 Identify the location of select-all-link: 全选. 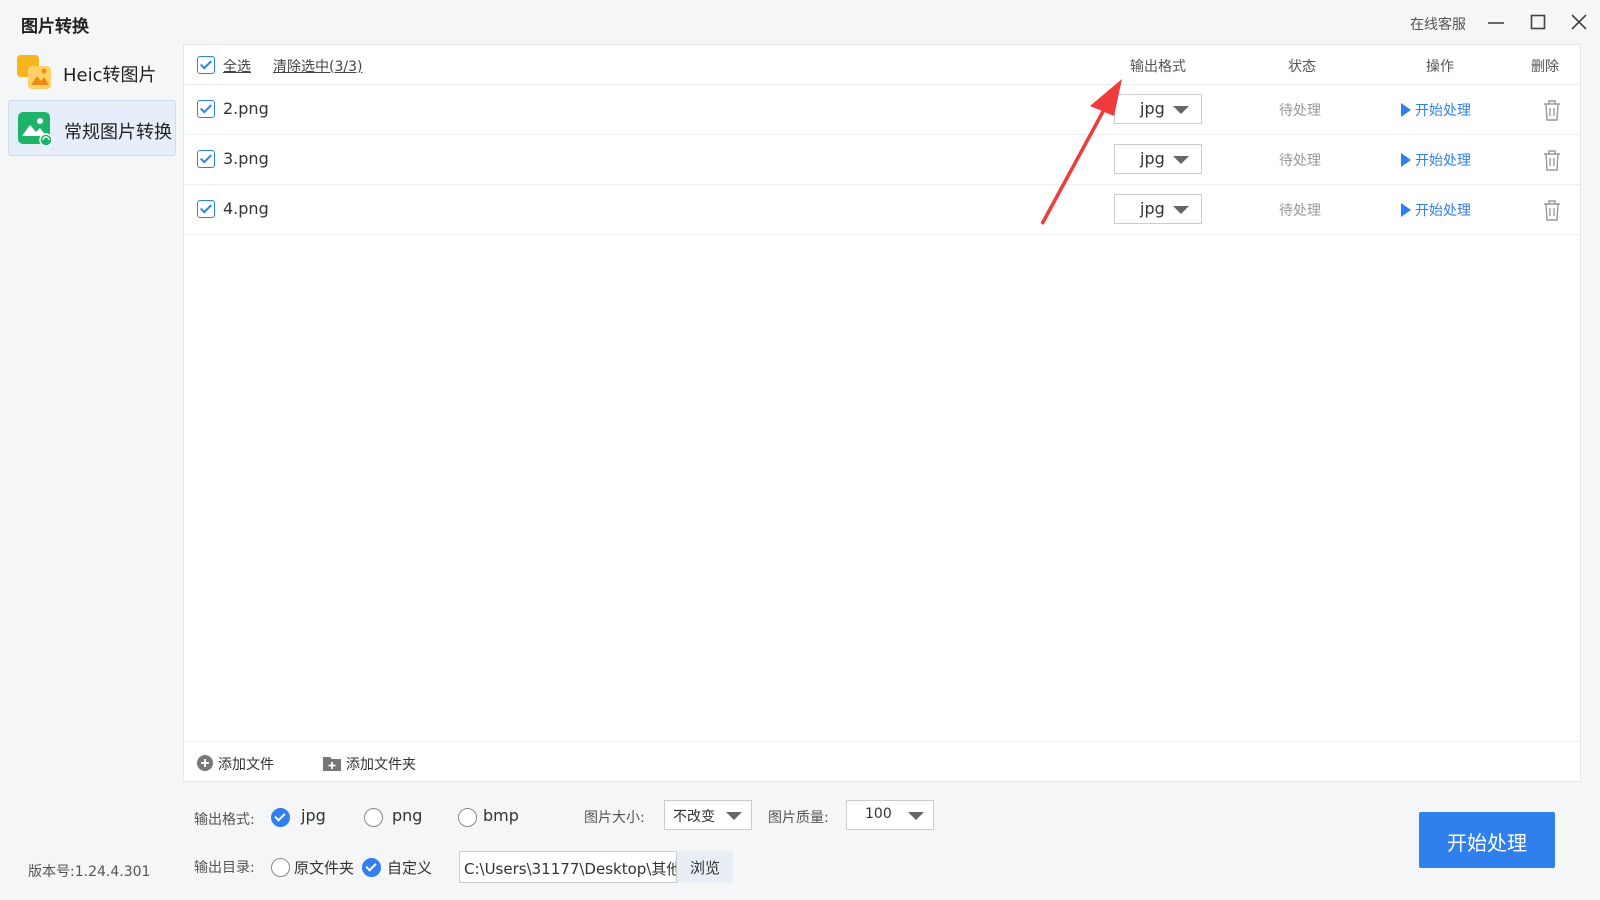
(237, 66).